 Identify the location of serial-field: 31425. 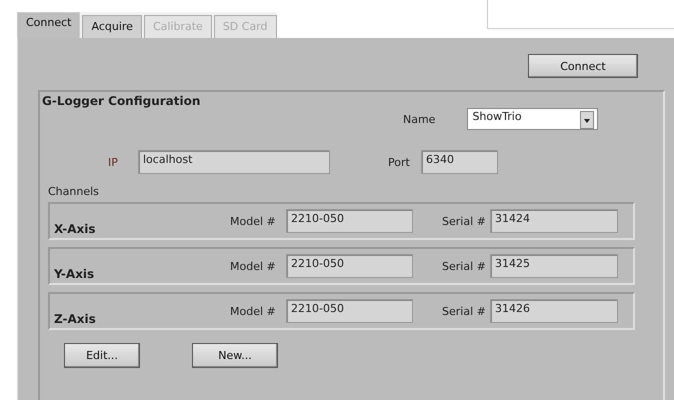
(554, 266).